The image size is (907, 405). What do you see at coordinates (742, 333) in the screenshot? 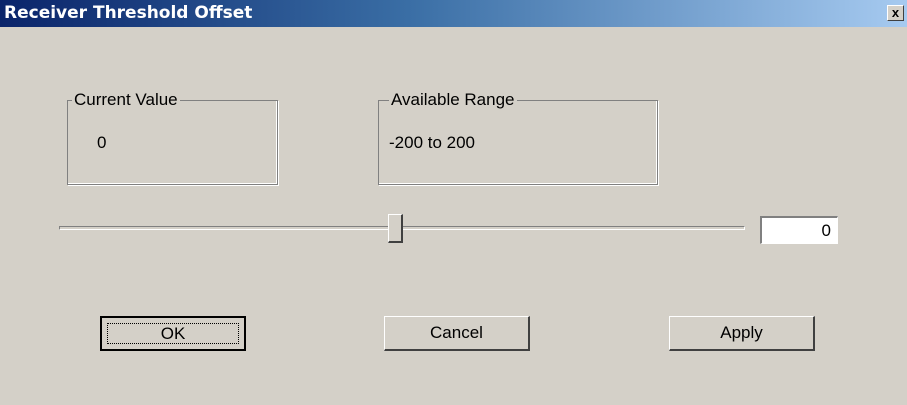
I see `apply-button: Apply` at bounding box center [742, 333].